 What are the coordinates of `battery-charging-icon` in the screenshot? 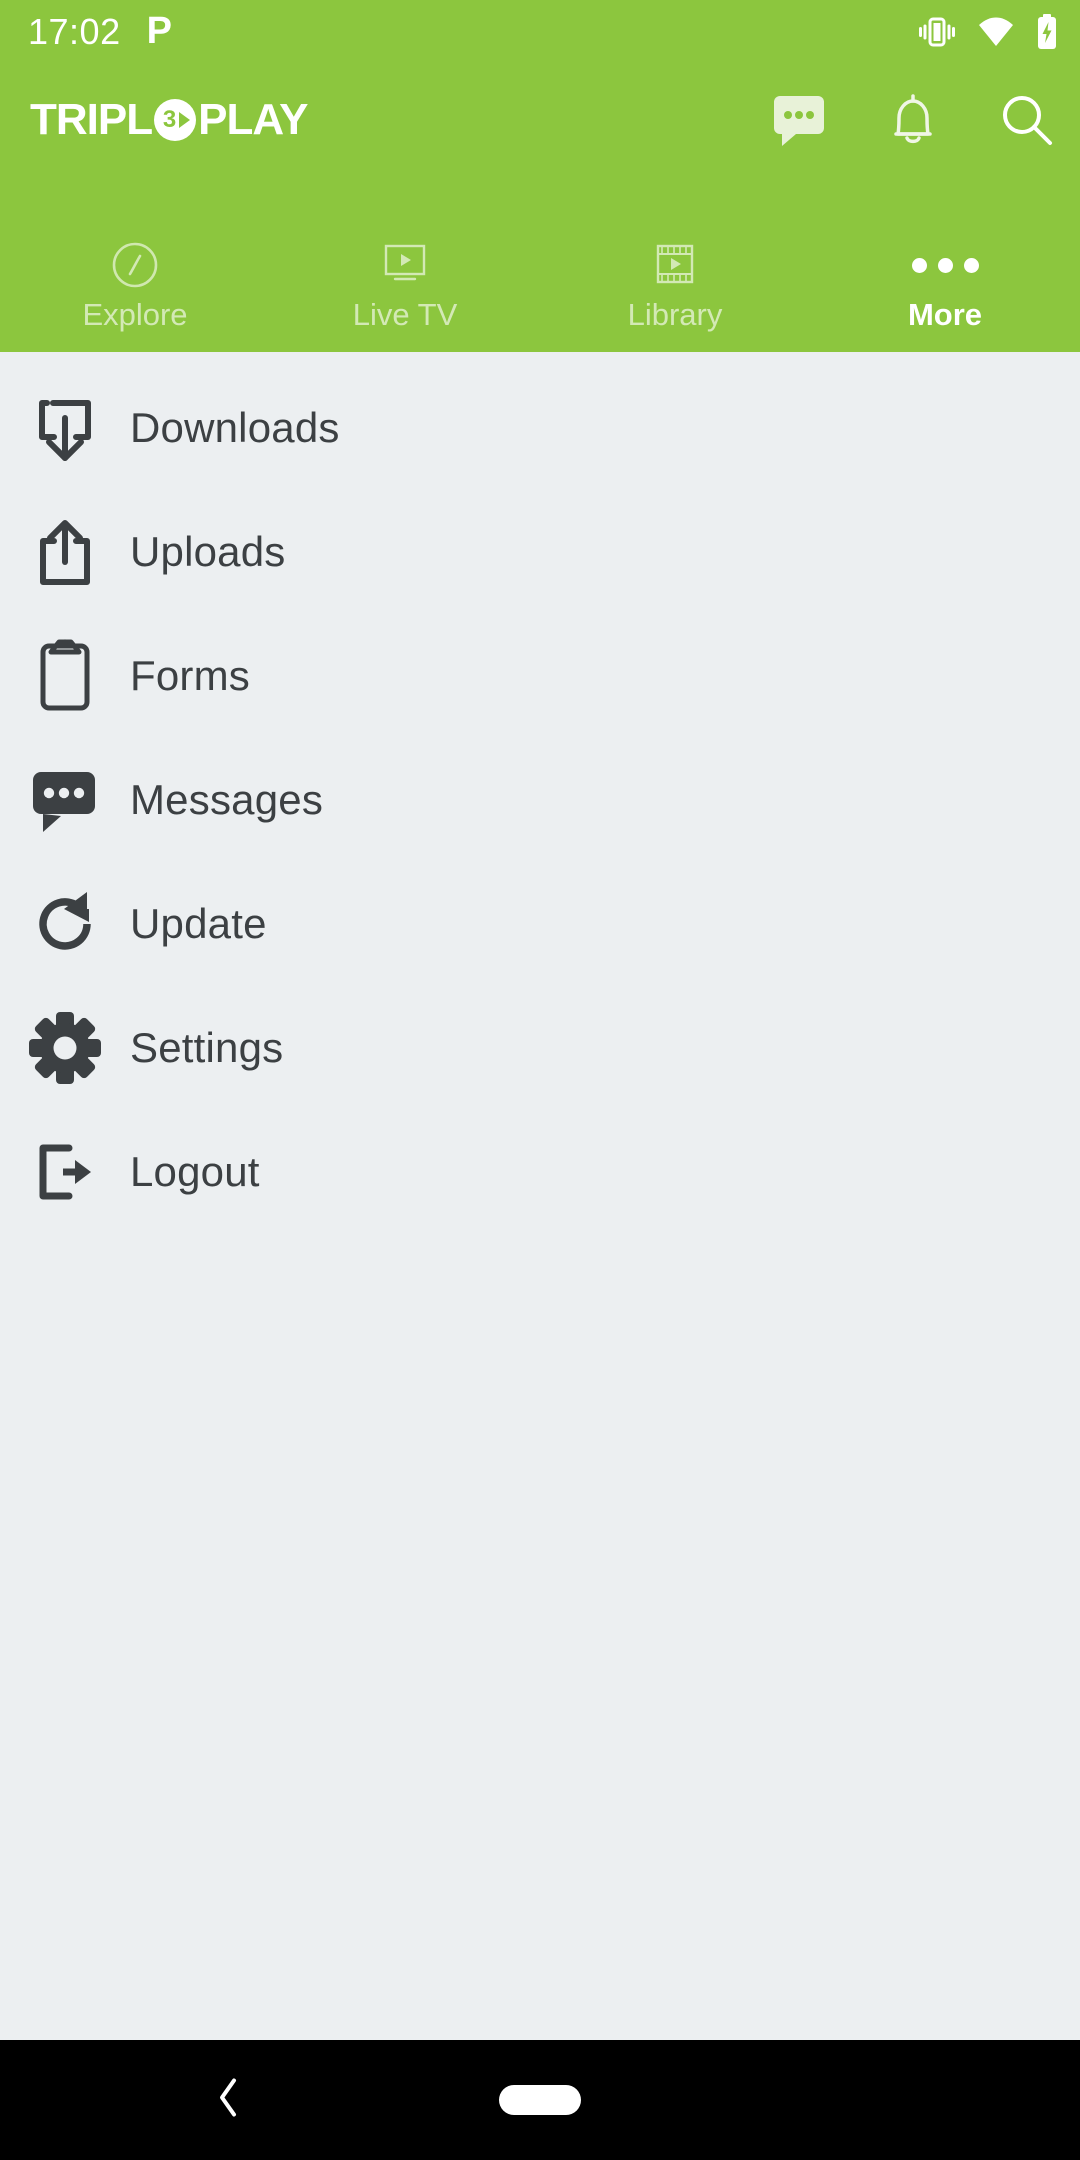 It's located at (1047, 32).